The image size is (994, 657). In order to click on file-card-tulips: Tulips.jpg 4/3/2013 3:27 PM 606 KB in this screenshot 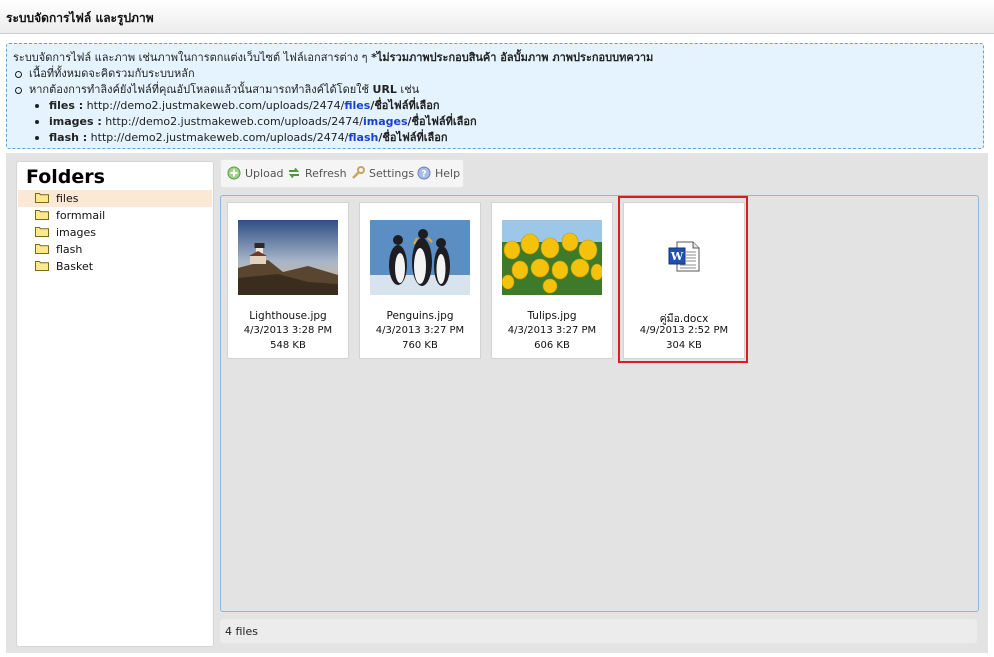, I will do `click(552, 280)`.